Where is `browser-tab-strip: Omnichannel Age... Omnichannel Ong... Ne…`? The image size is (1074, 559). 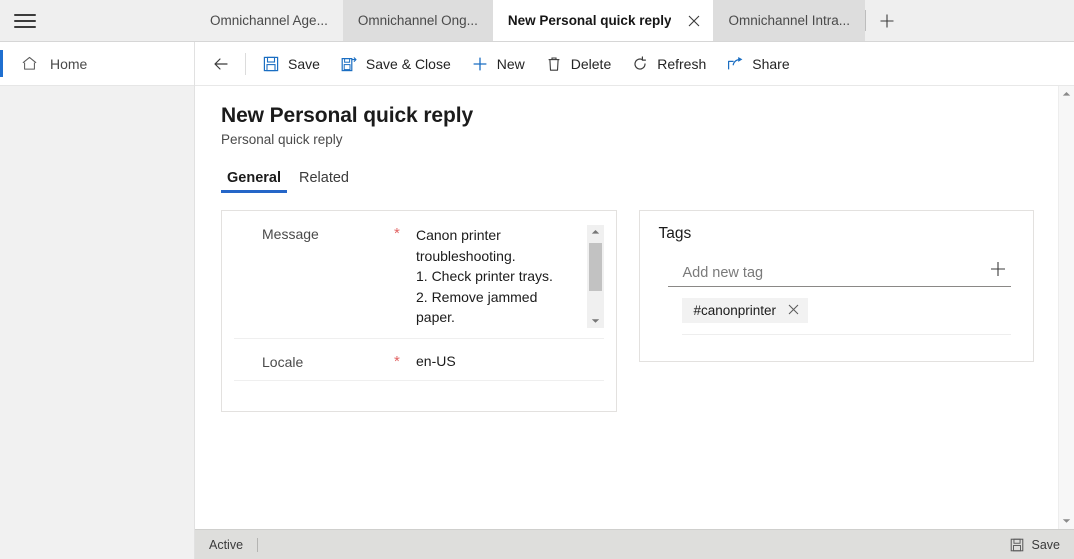
browser-tab-strip: Omnichannel Age... Omnichannel Ong... Ne… is located at coordinates (537, 21).